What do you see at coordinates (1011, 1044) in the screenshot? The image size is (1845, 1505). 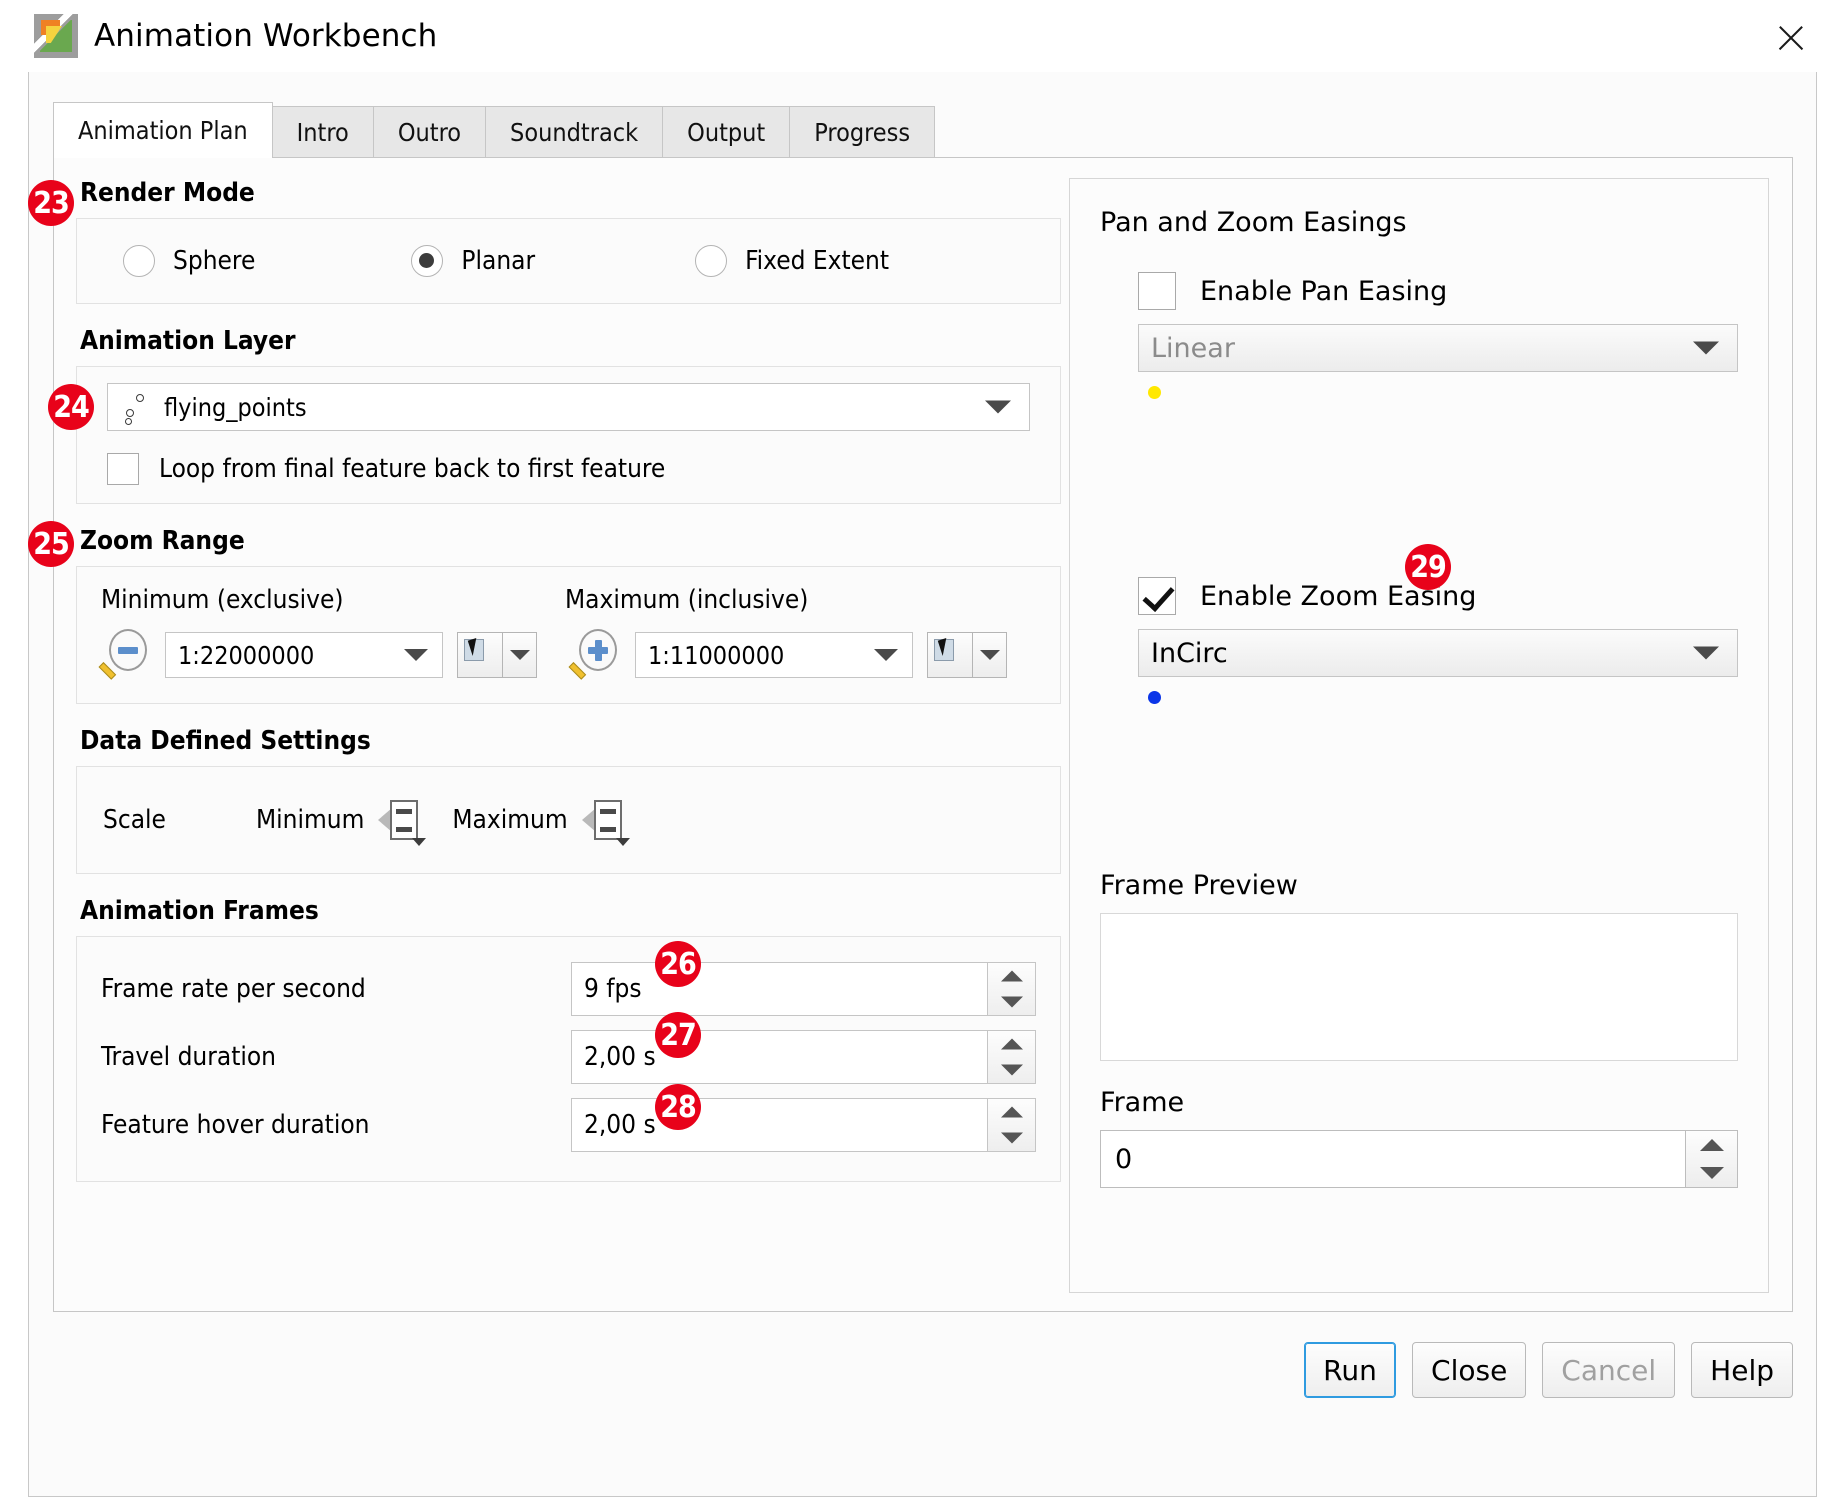 I see `travel-duration-increment` at bounding box center [1011, 1044].